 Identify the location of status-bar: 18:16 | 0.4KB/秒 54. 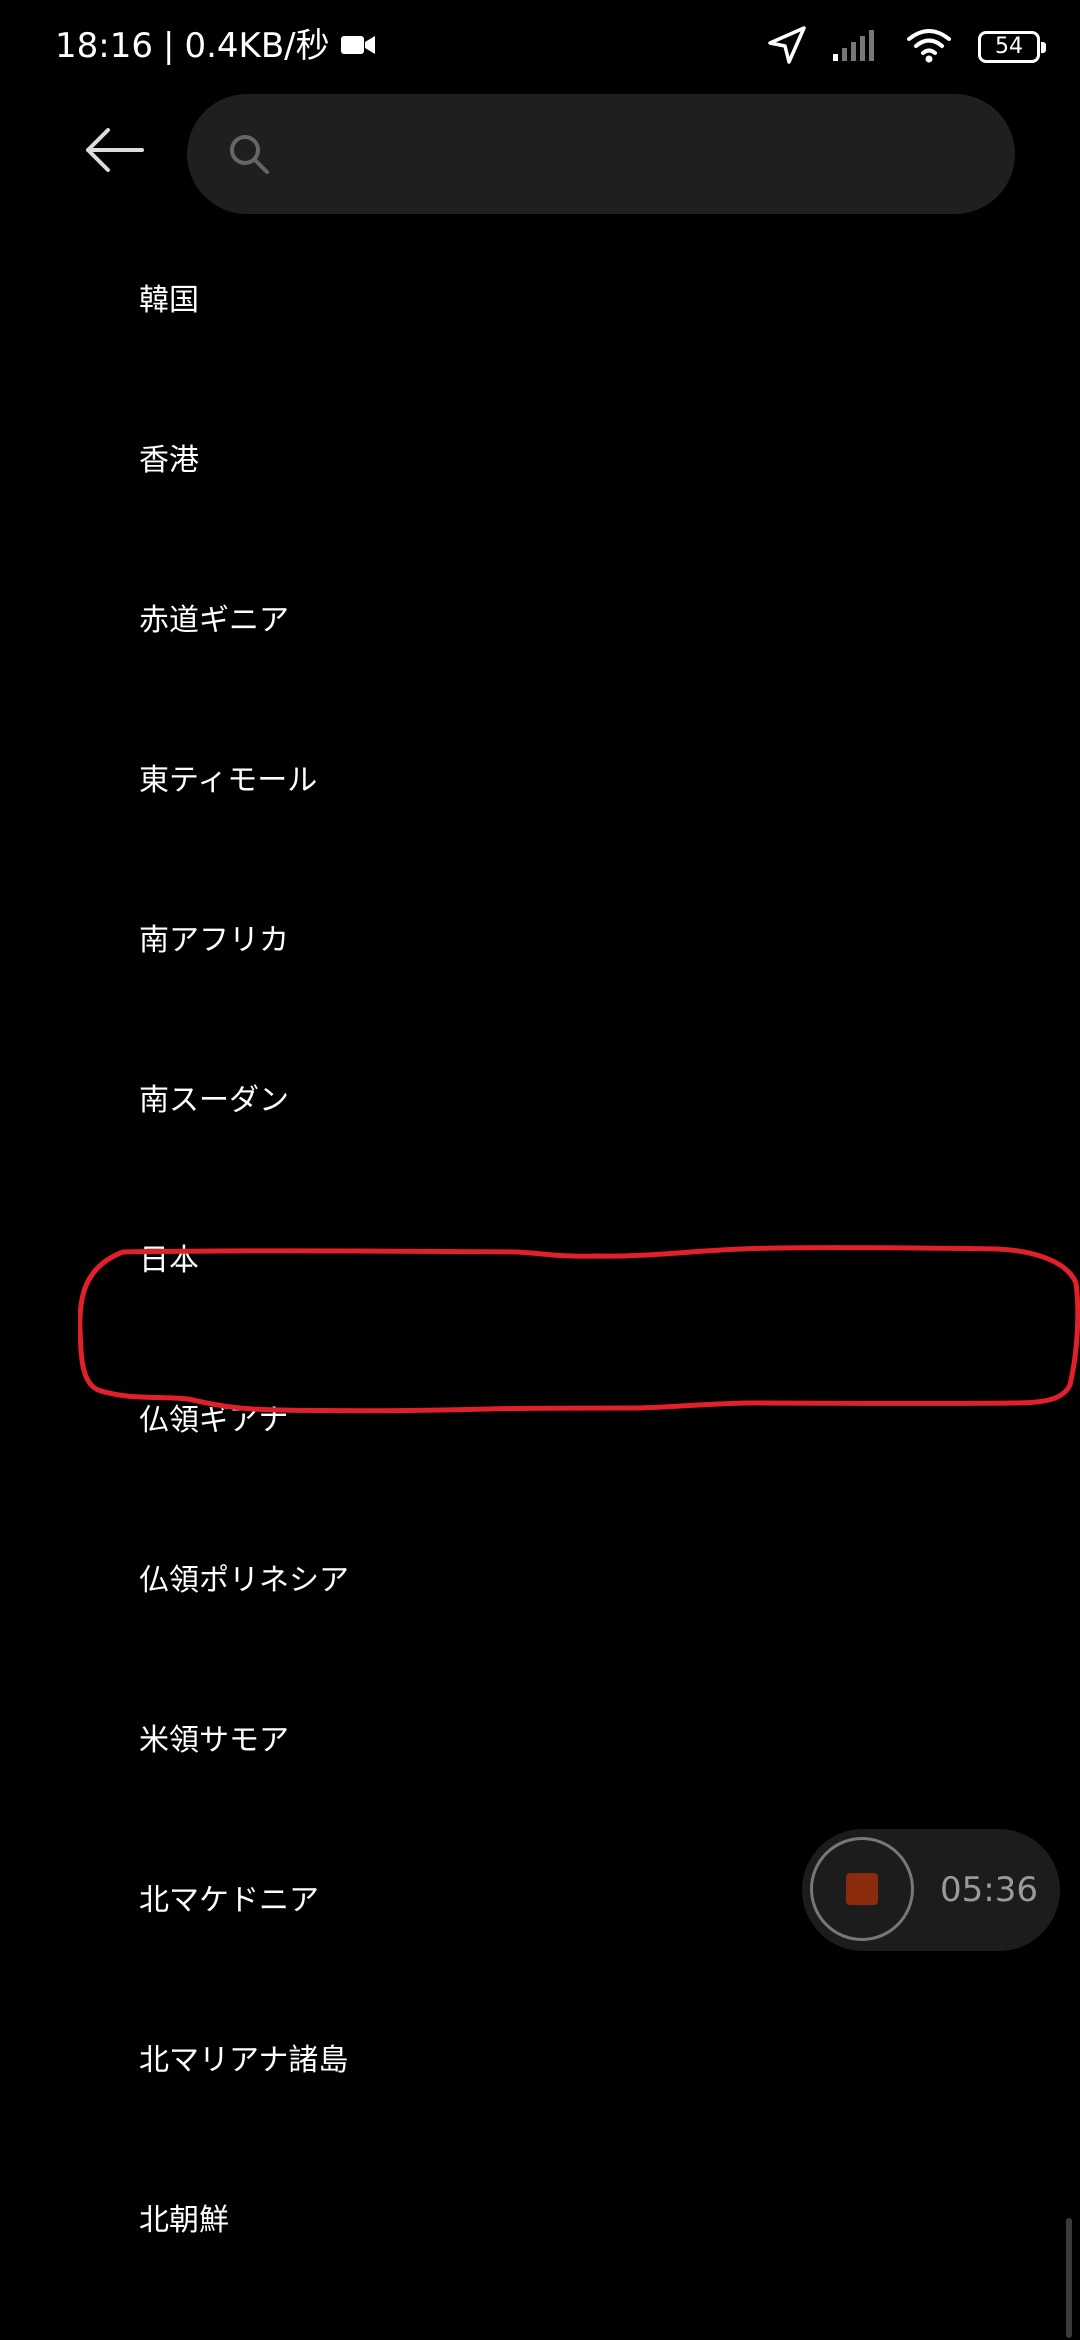
(540, 46).